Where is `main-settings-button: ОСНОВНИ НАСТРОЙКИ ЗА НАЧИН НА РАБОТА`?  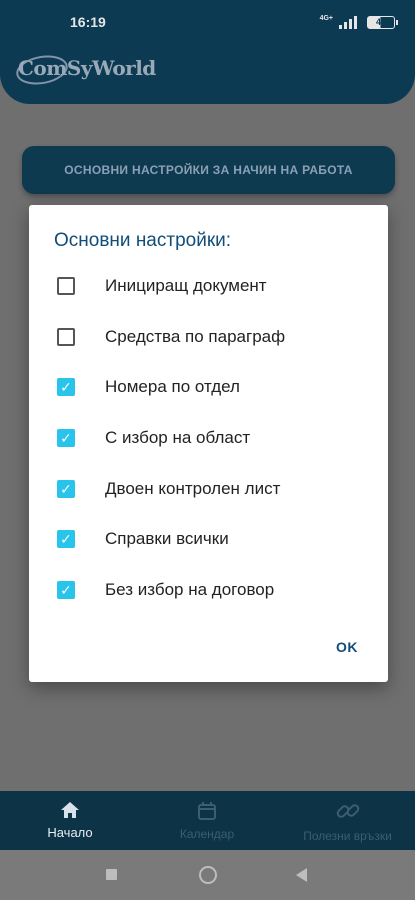
main-settings-button: ОСНОВНИ НАСТРОЙКИ ЗА НАЧИН НА РАБОТА is located at coordinates (208, 170).